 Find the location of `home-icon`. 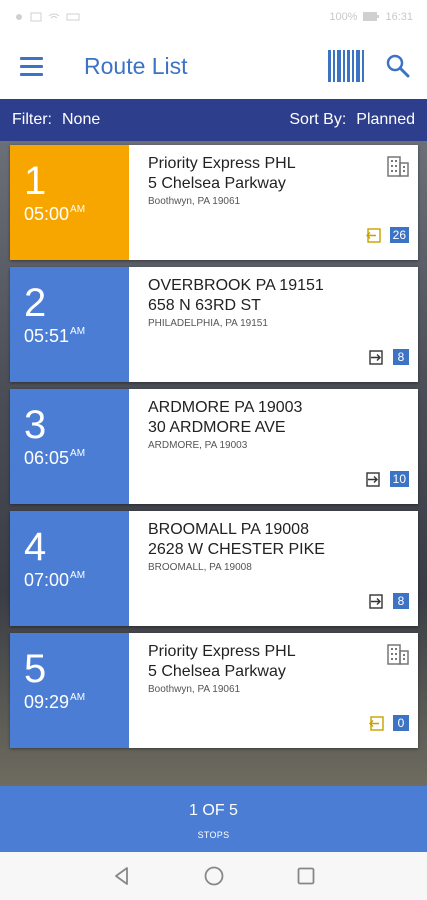

home-icon is located at coordinates (214, 876).